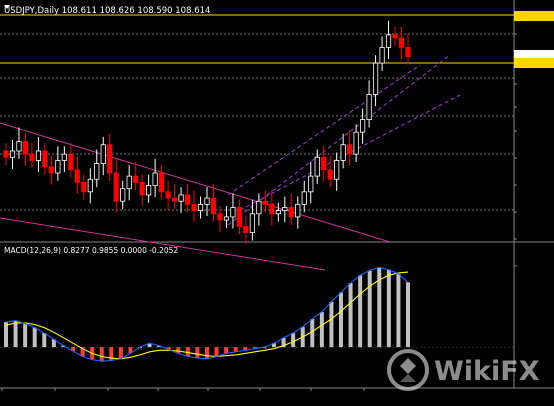 Image resolution: width=554 pixels, height=406 pixels. I want to click on level-price-tag-box, so click(534, 63).